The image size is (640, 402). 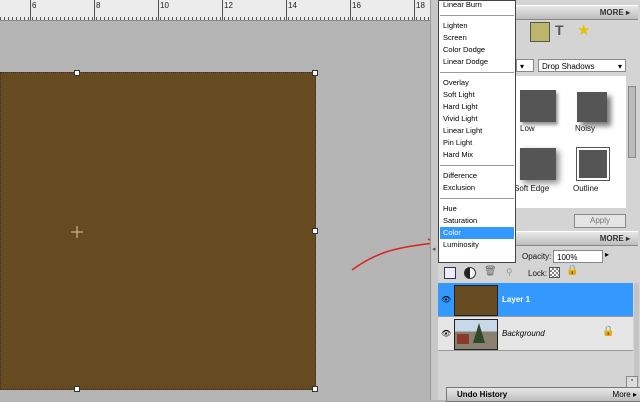 I want to click on blend-mode-item-color: Color, so click(x=477, y=233).